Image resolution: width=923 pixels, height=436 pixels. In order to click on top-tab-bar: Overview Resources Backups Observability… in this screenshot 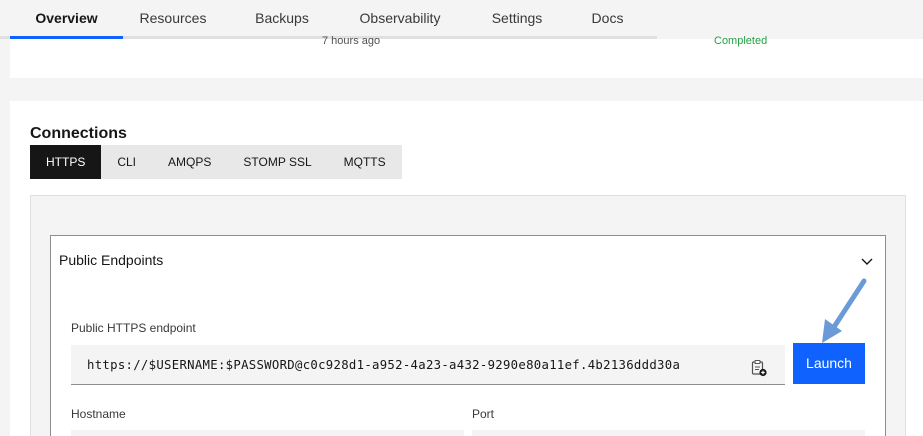, I will do `click(461, 19)`.